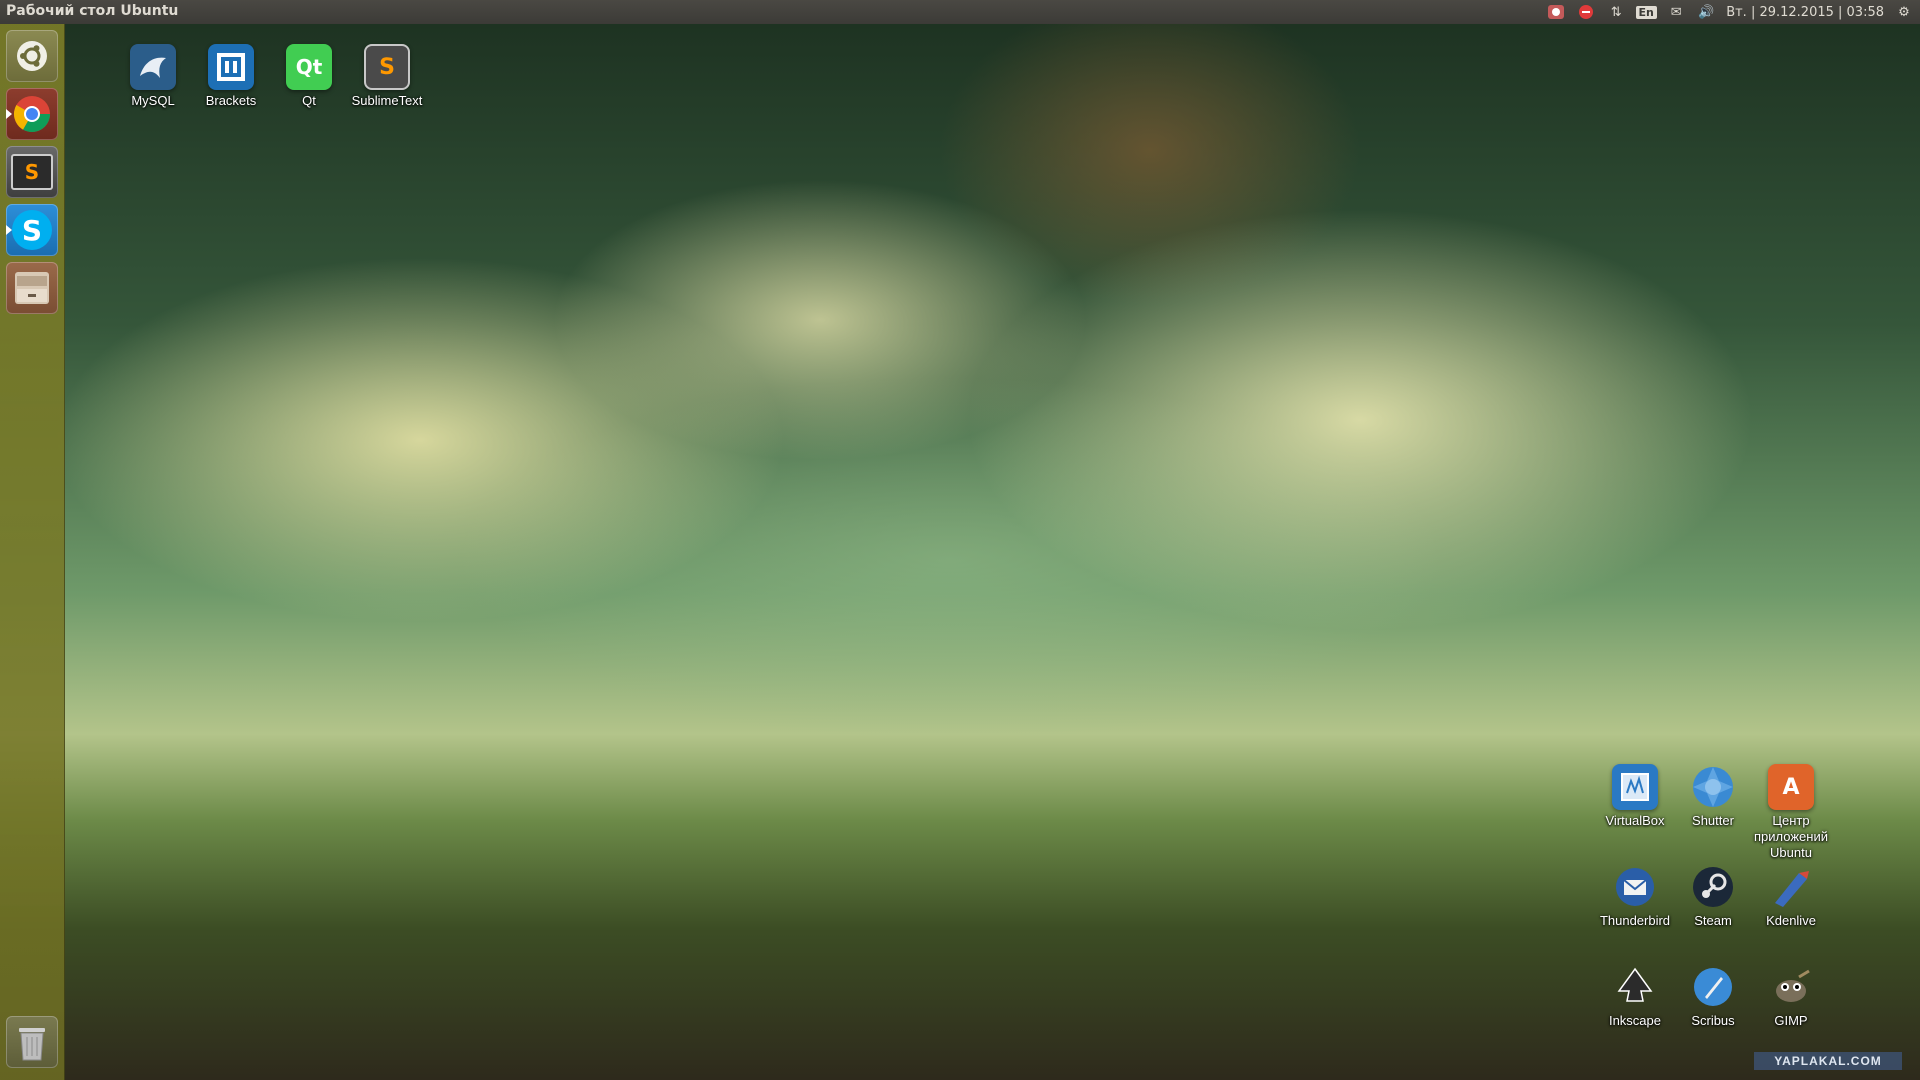  I want to click on trash-icon, so click(32, 1044).